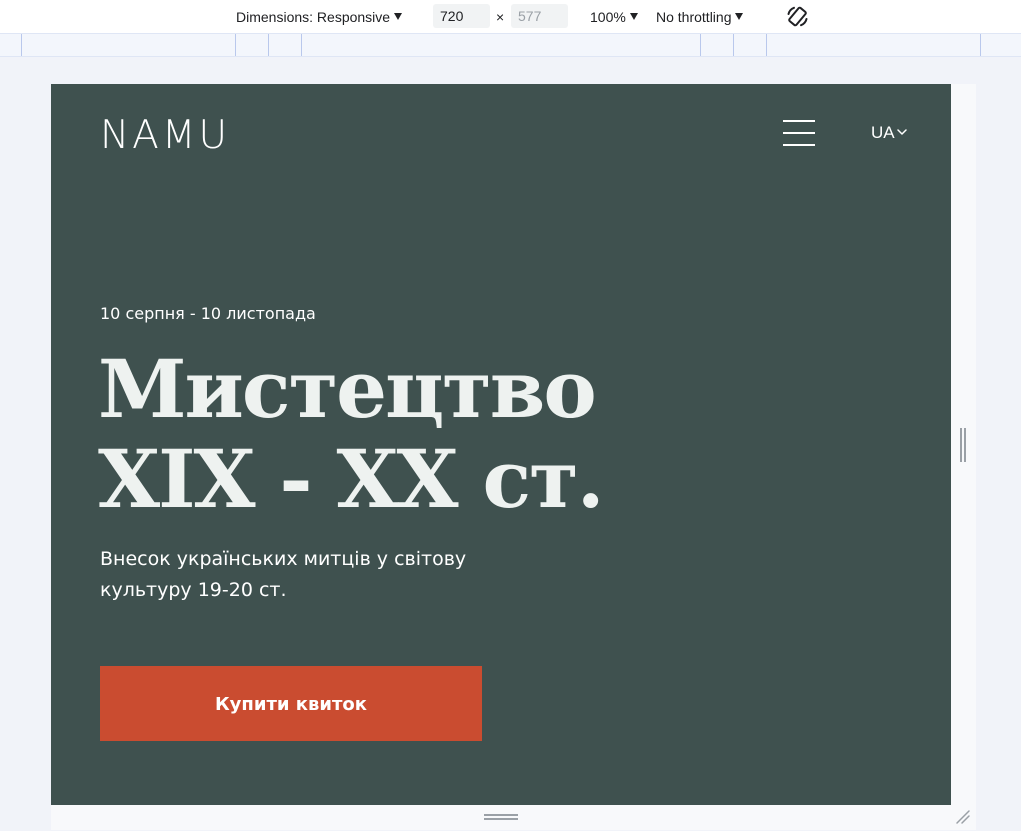 Image resolution: width=1021 pixels, height=831 pixels. Describe the element at coordinates (501, 817) in the screenshot. I see `resize-handle-bottom` at that location.